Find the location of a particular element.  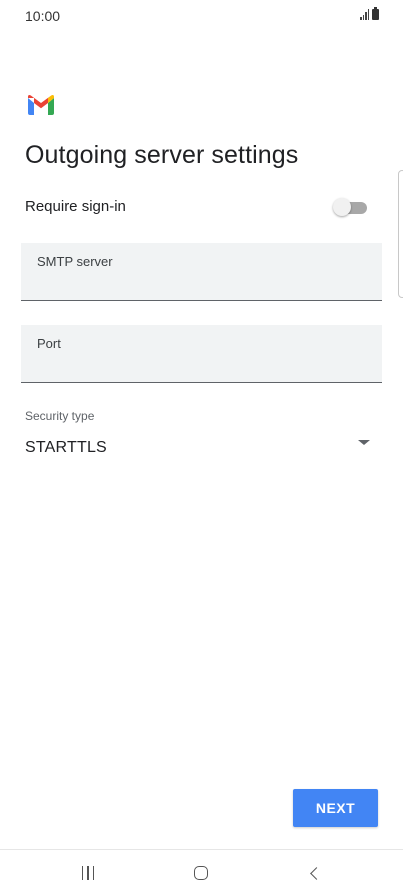

require-signin-label: Require sign-in is located at coordinates (75, 206).